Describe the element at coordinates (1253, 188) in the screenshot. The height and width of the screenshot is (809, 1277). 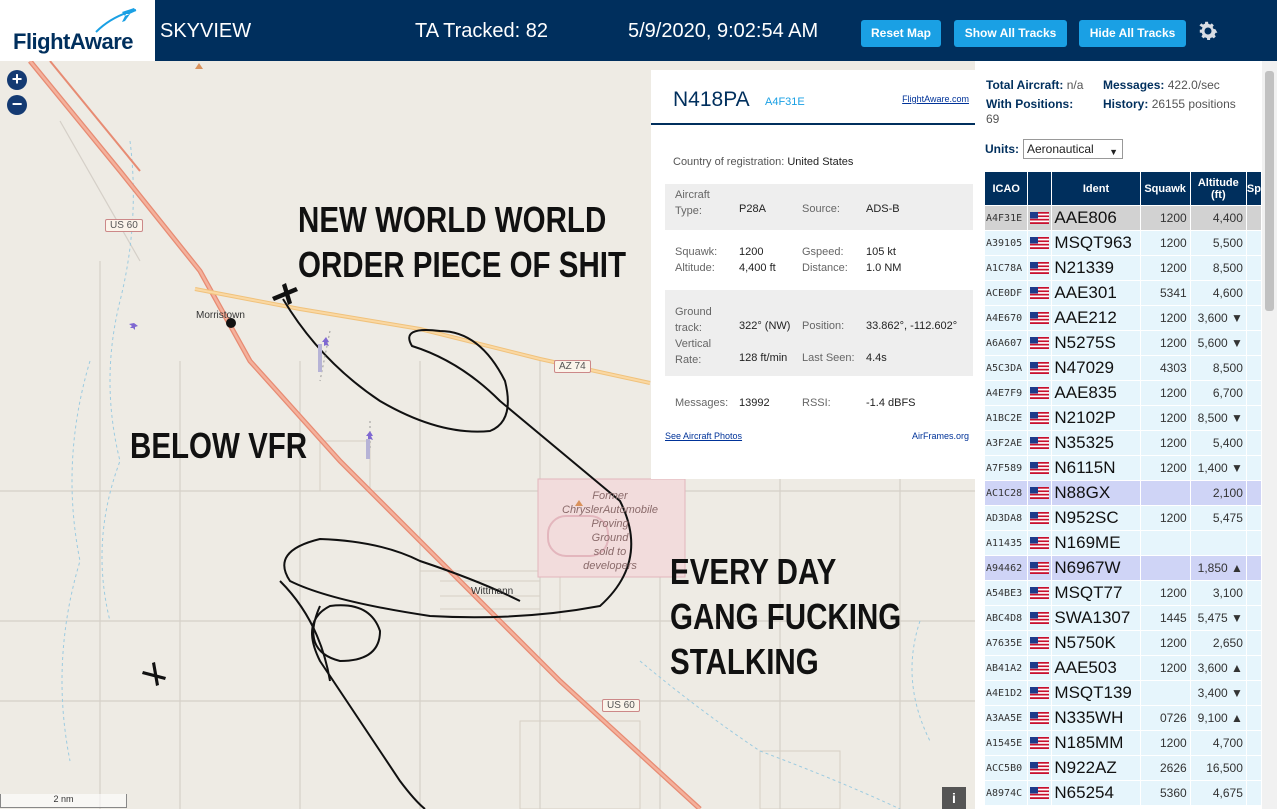
I see `col-speed: Sp` at that location.